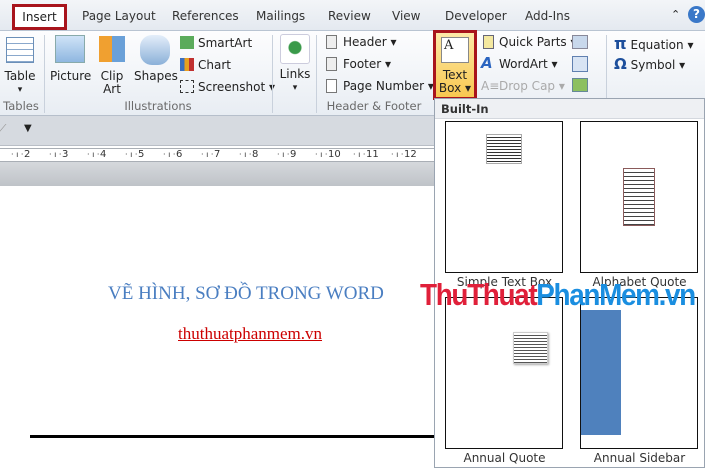 The height and width of the screenshot is (468, 705). Describe the element at coordinates (388, 86) in the screenshot. I see `page-number-button: Page Number ▾` at that location.